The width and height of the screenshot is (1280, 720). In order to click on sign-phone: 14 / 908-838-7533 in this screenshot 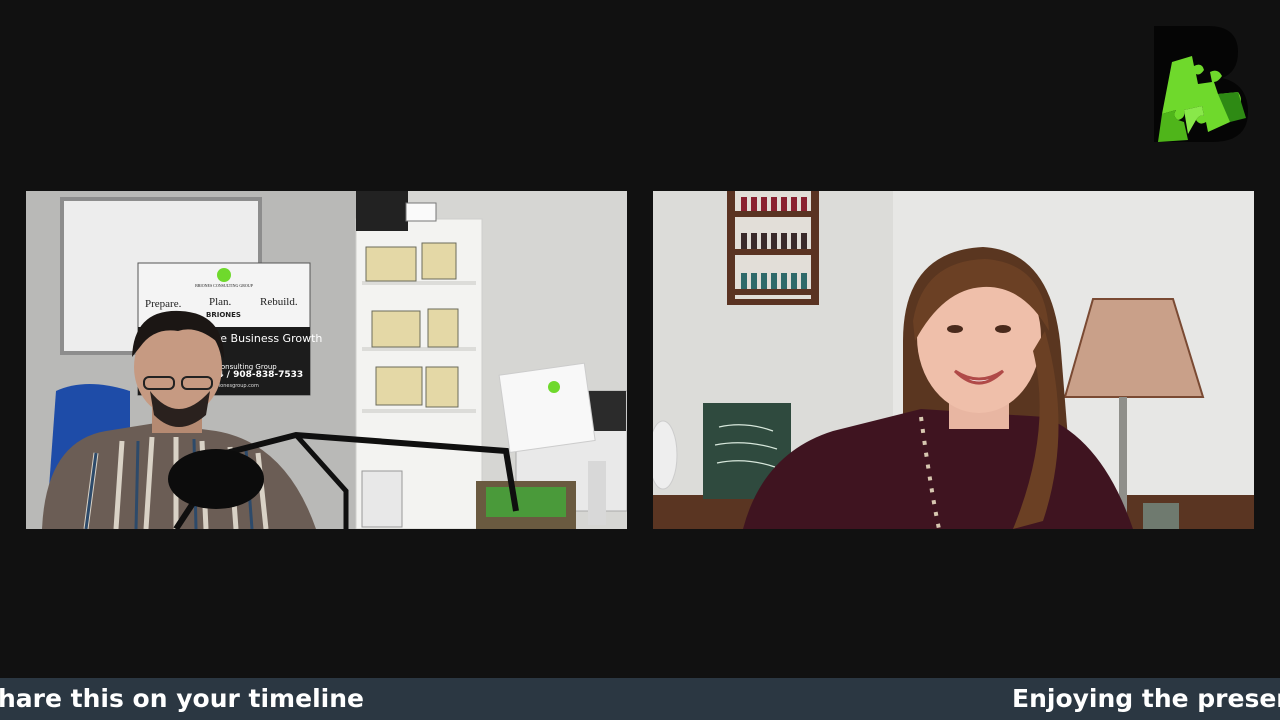, I will do `click(257, 375)`.